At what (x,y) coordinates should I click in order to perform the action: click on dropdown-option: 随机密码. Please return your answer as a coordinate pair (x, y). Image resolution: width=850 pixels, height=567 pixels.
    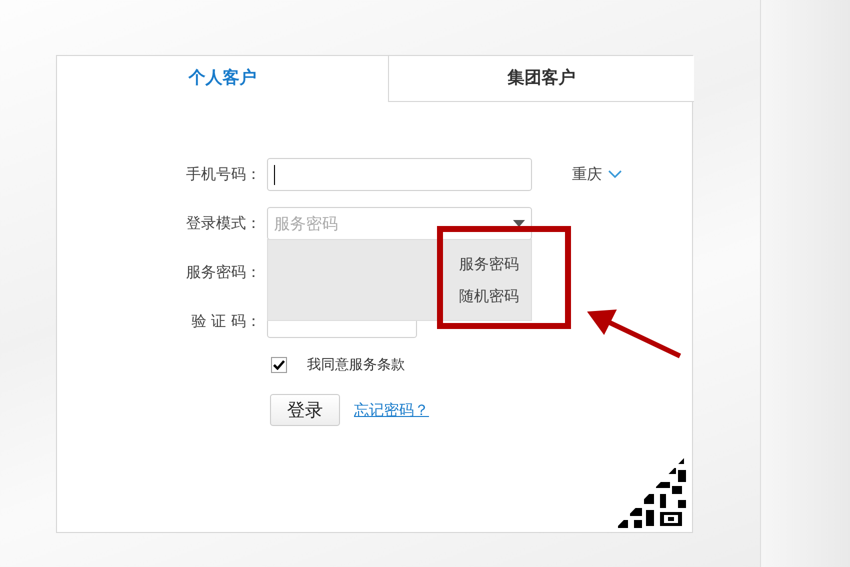
    Looking at the image, I should click on (489, 296).